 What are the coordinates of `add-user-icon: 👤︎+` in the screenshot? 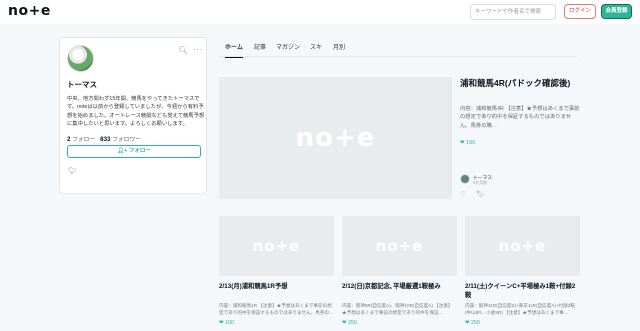 It's located at (123, 151).